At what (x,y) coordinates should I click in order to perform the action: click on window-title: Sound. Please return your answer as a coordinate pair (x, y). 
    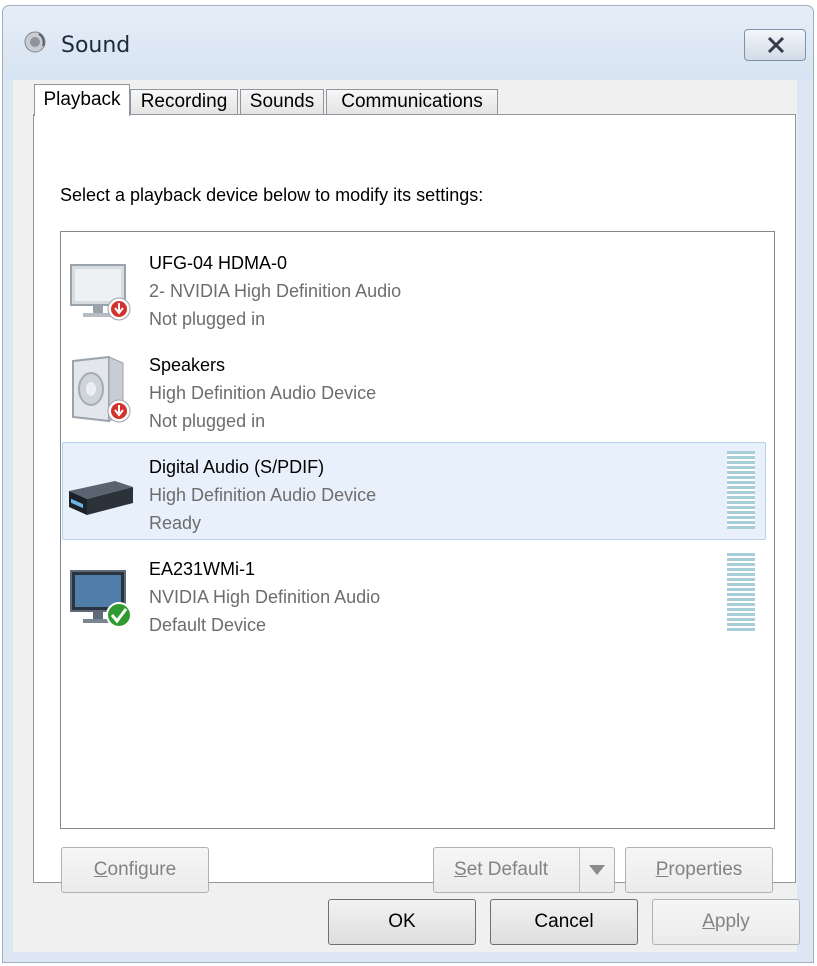
    Looking at the image, I should click on (96, 45).